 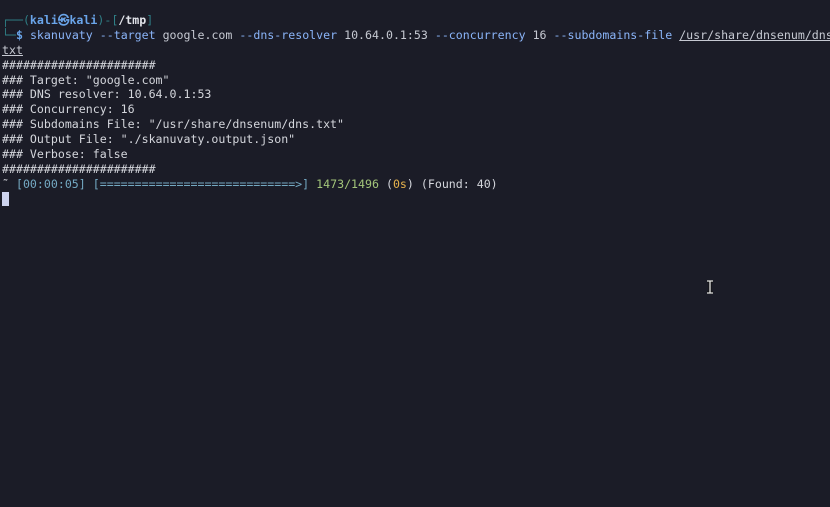 What do you see at coordinates (65, 154) in the screenshot?
I see `output-verbose: ### Verbose: false` at bounding box center [65, 154].